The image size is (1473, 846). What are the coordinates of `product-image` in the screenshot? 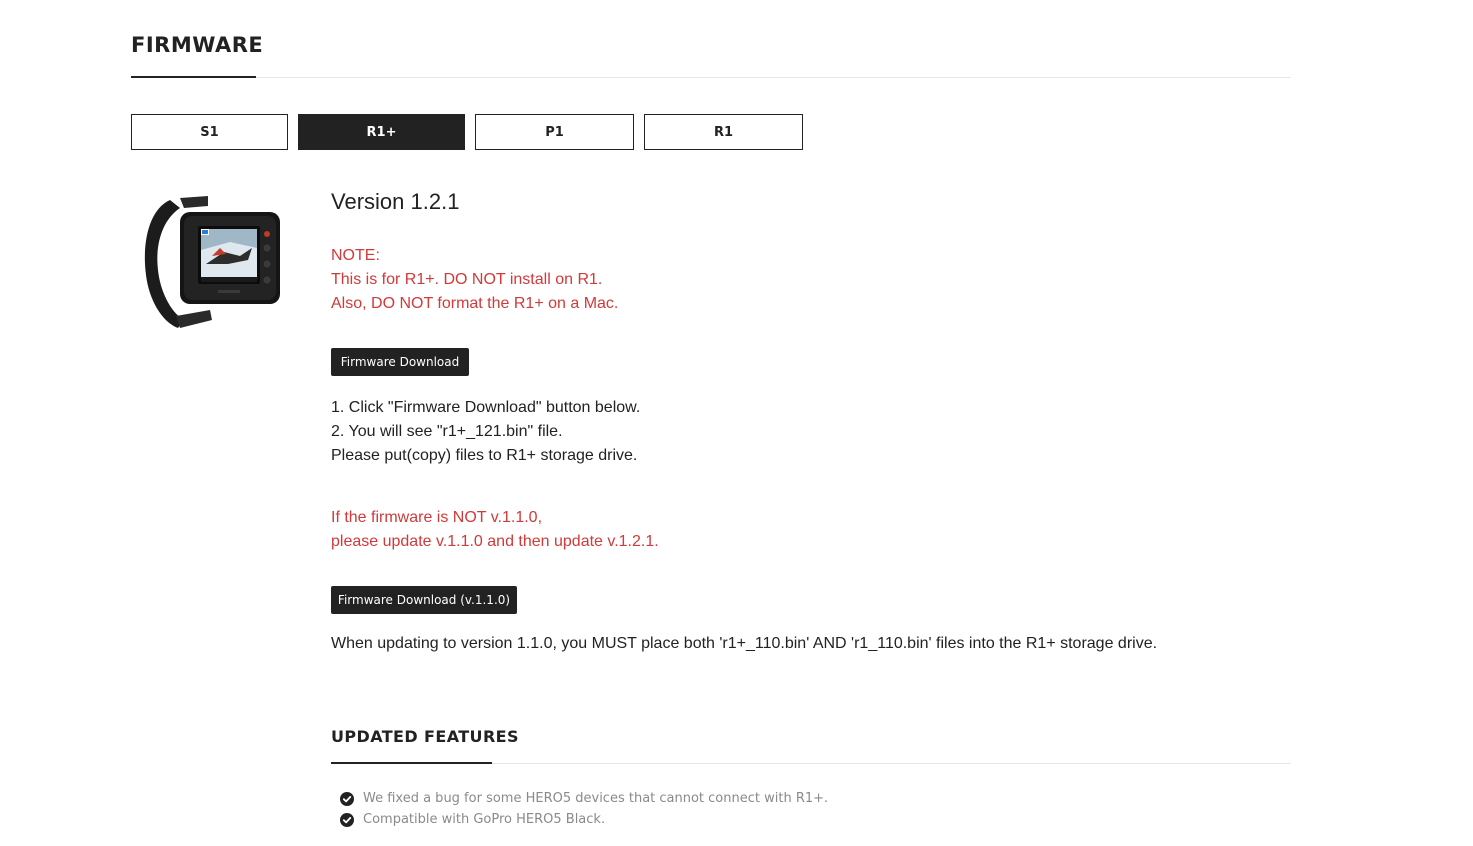 It's located at (212, 262).